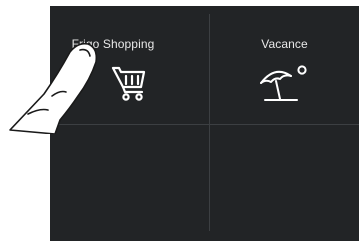 This screenshot has width=359, height=241. I want to click on grid-divider-vertical, so click(209, 122).